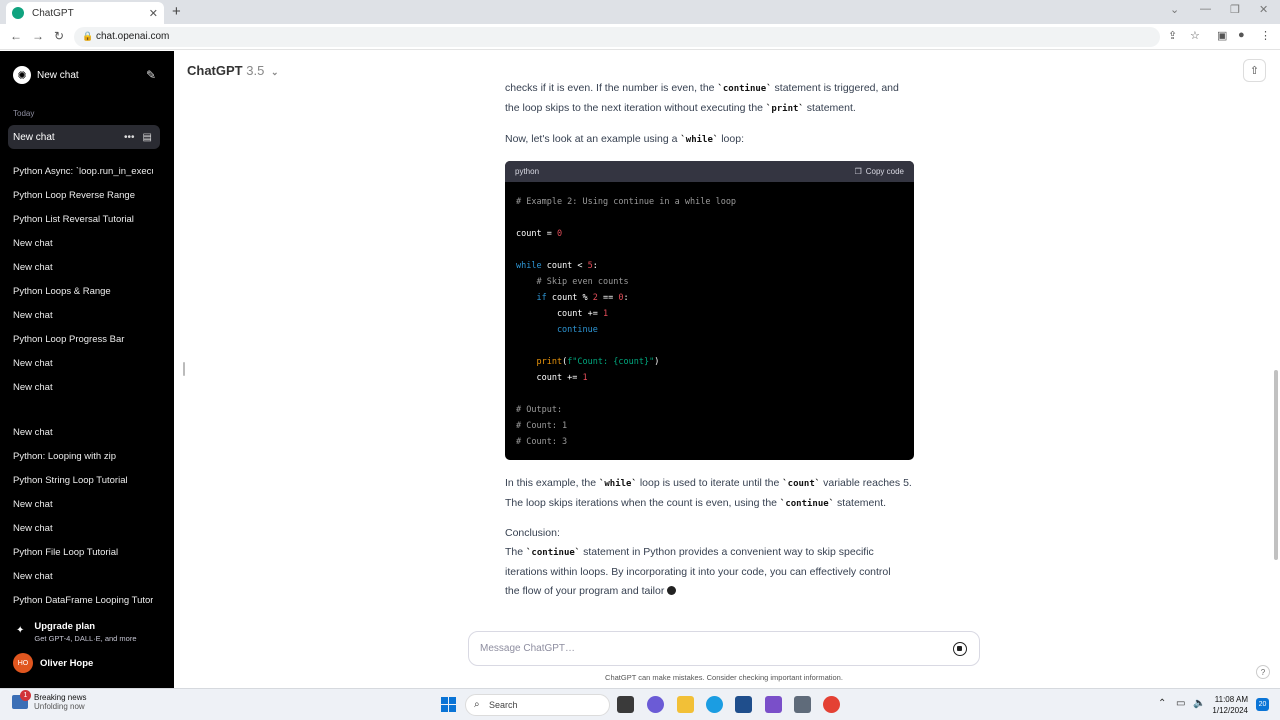  Describe the element at coordinates (129, 137) in the screenshot. I see `more-options-icon: •••` at that location.